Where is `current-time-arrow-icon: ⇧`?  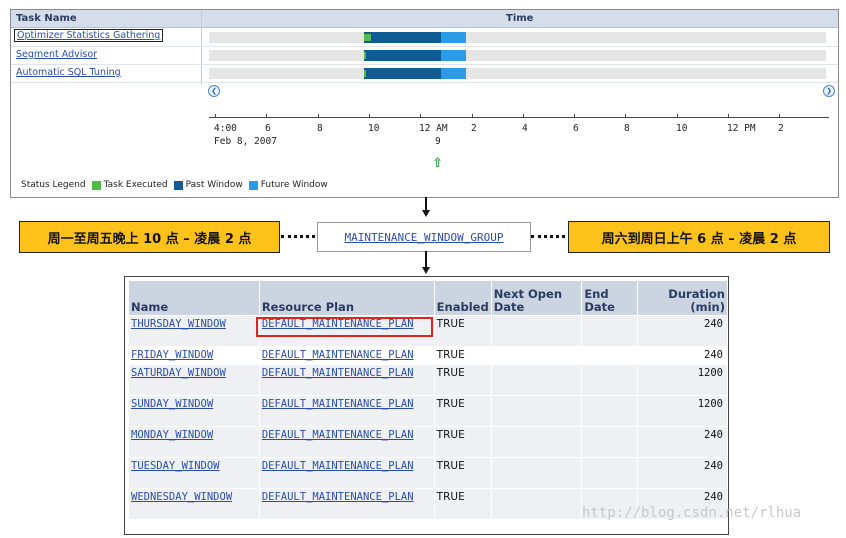 current-time-arrow-icon: ⇧ is located at coordinates (437, 163).